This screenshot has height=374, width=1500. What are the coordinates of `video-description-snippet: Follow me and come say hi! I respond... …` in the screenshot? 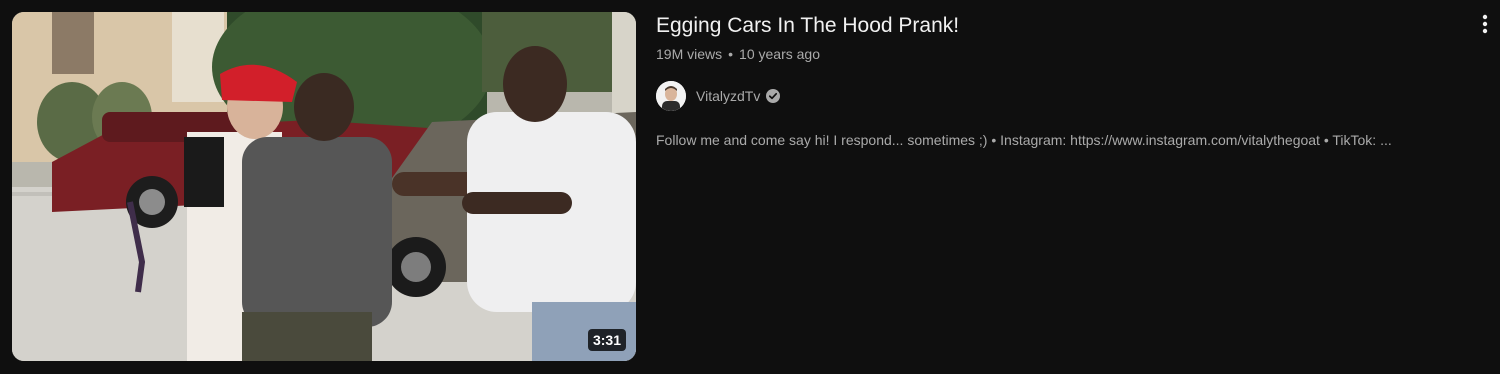 It's located at (1024, 140).